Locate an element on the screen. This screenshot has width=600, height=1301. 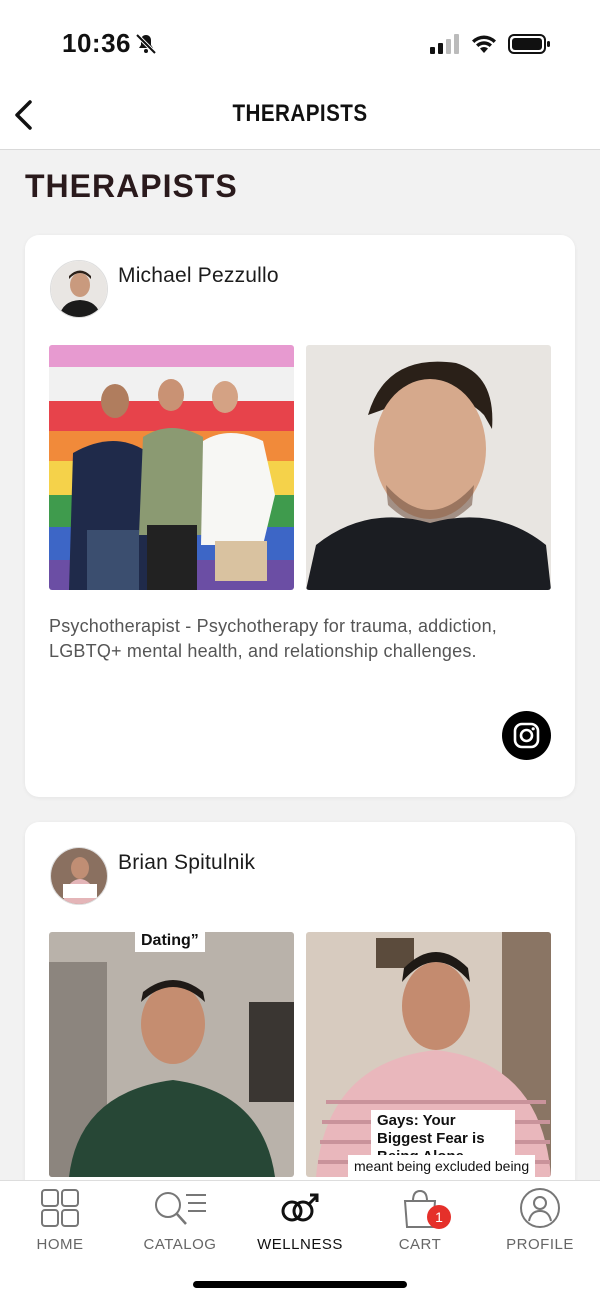
therapist-photo-group is located at coordinates (171, 467).